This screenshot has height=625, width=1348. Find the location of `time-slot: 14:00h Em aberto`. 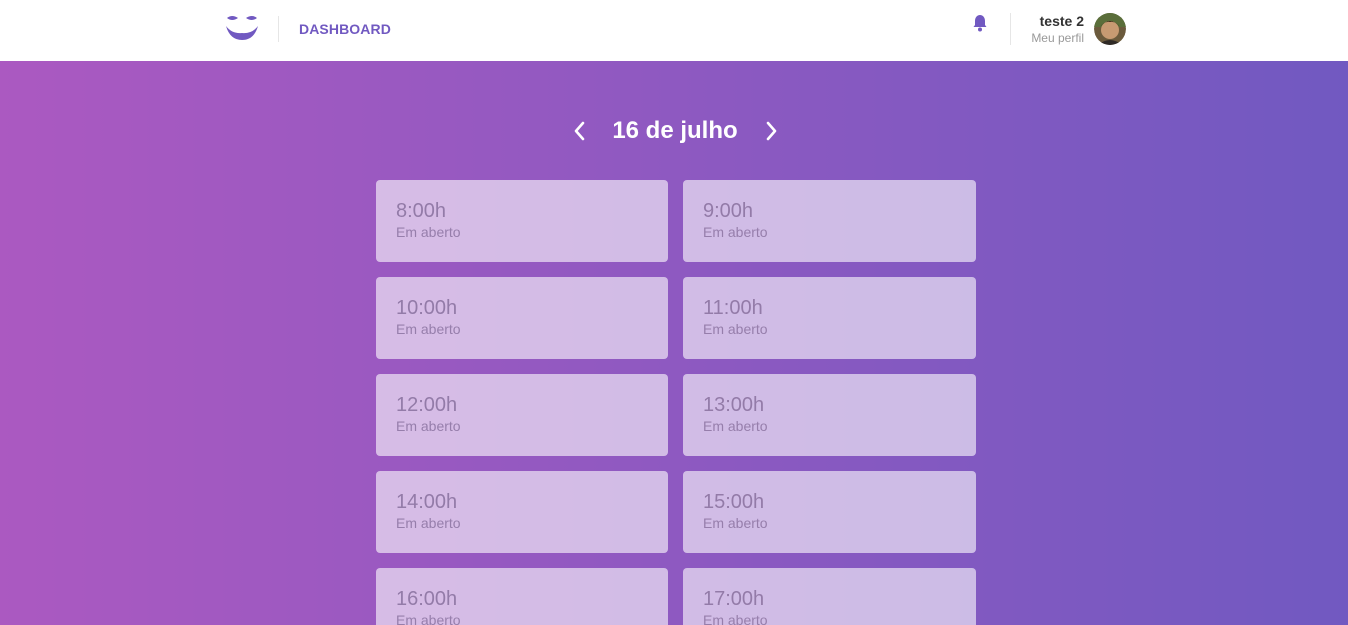

time-slot: 14:00h Em aberto is located at coordinates (522, 512).